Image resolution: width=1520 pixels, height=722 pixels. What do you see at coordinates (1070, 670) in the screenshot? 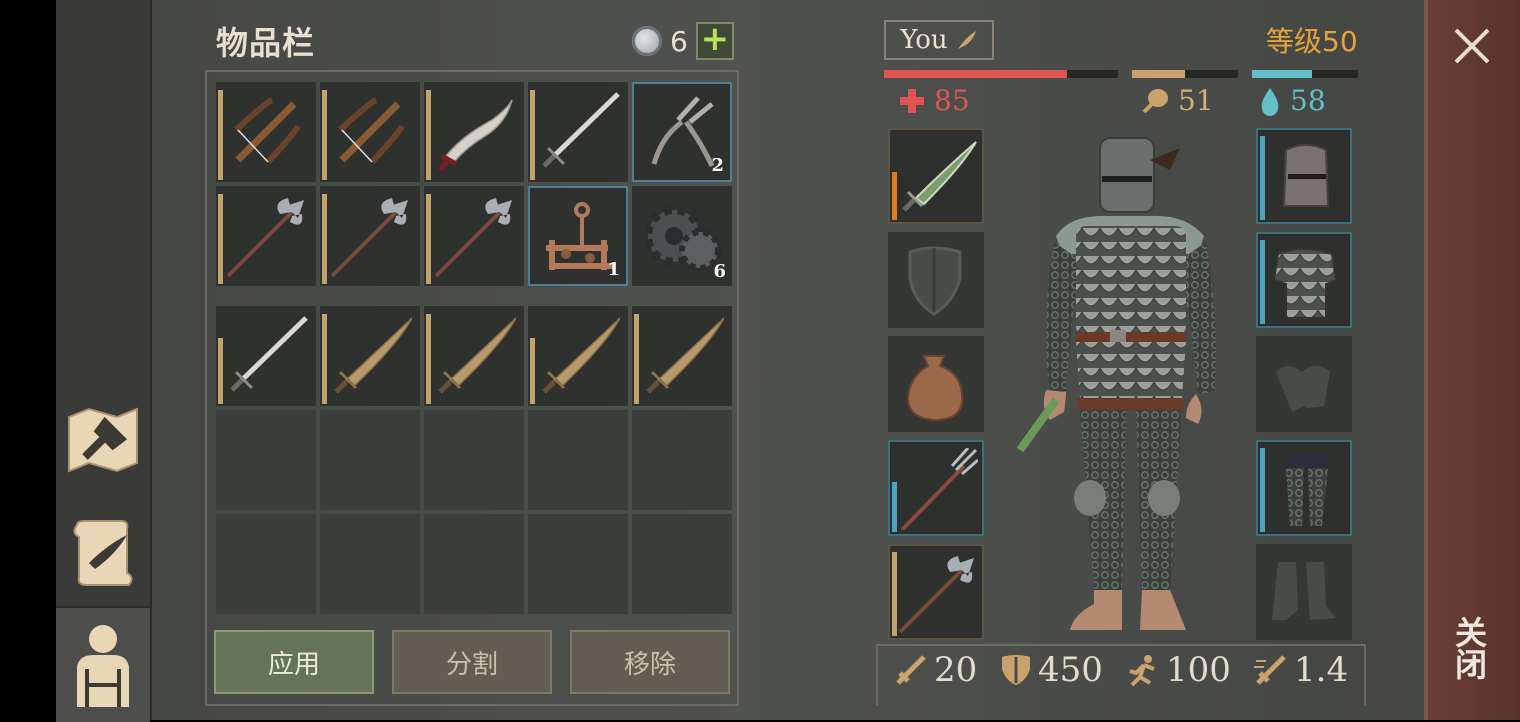
I see `armor-value: 450` at bounding box center [1070, 670].